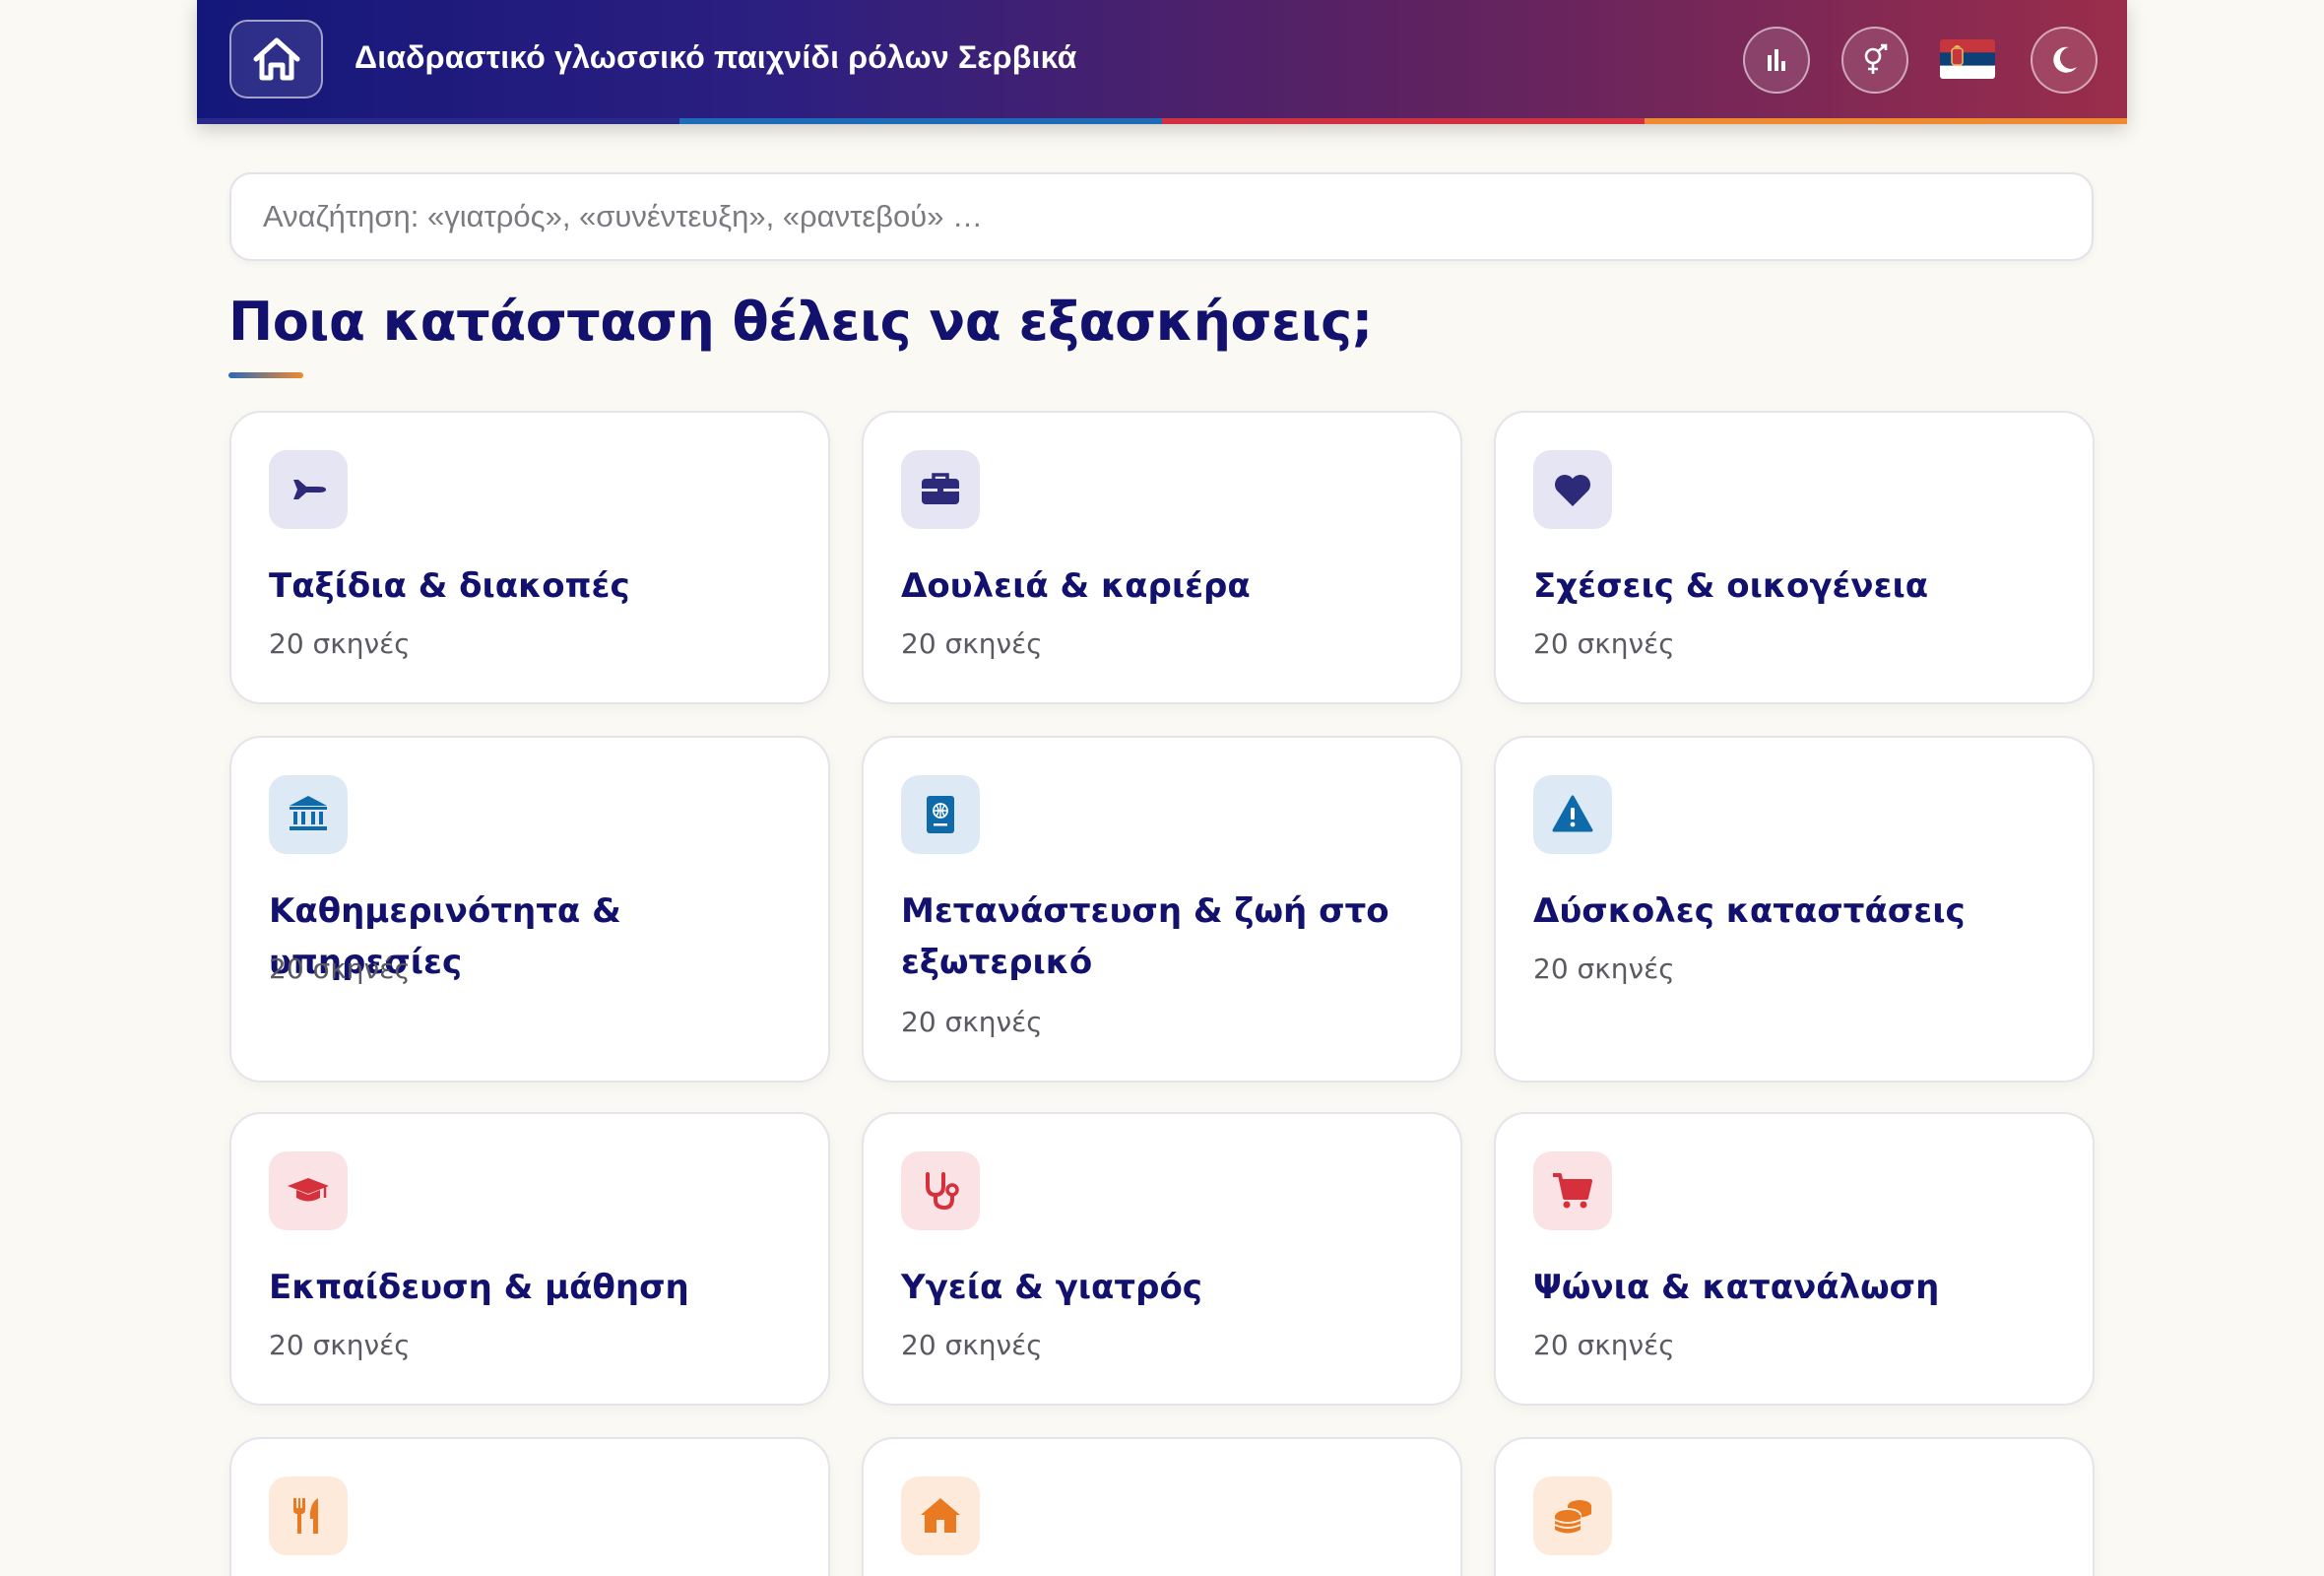 The height and width of the screenshot is (1576, 2324). I want to click on utensils-icon, so click(305, 1516).